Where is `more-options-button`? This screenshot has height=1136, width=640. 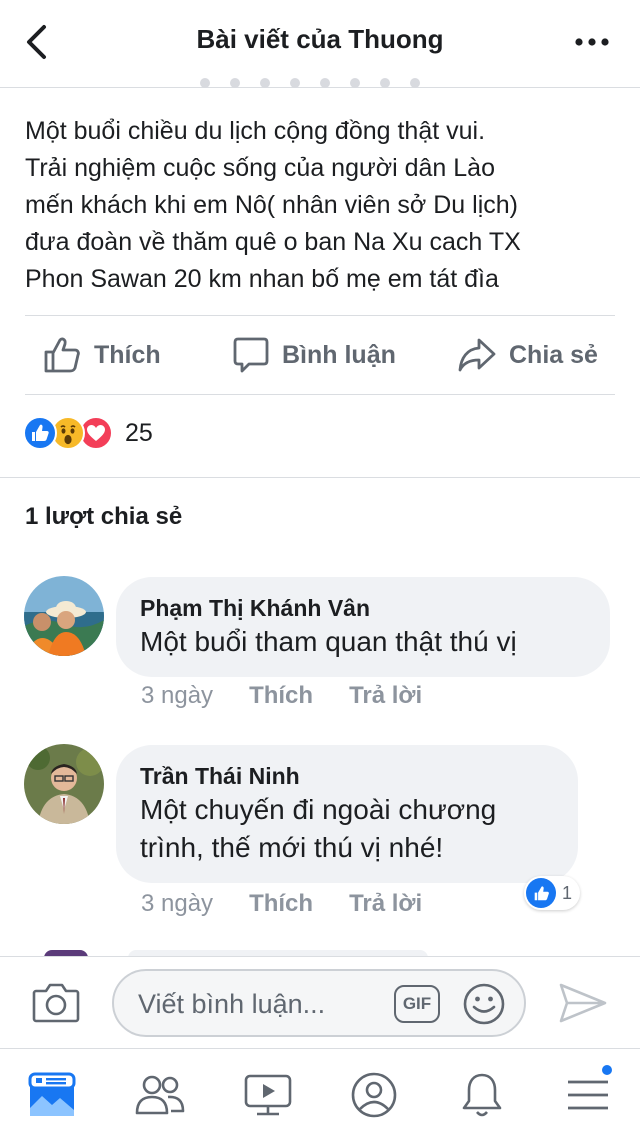
more-options-button is located at coordinates (592, 42).